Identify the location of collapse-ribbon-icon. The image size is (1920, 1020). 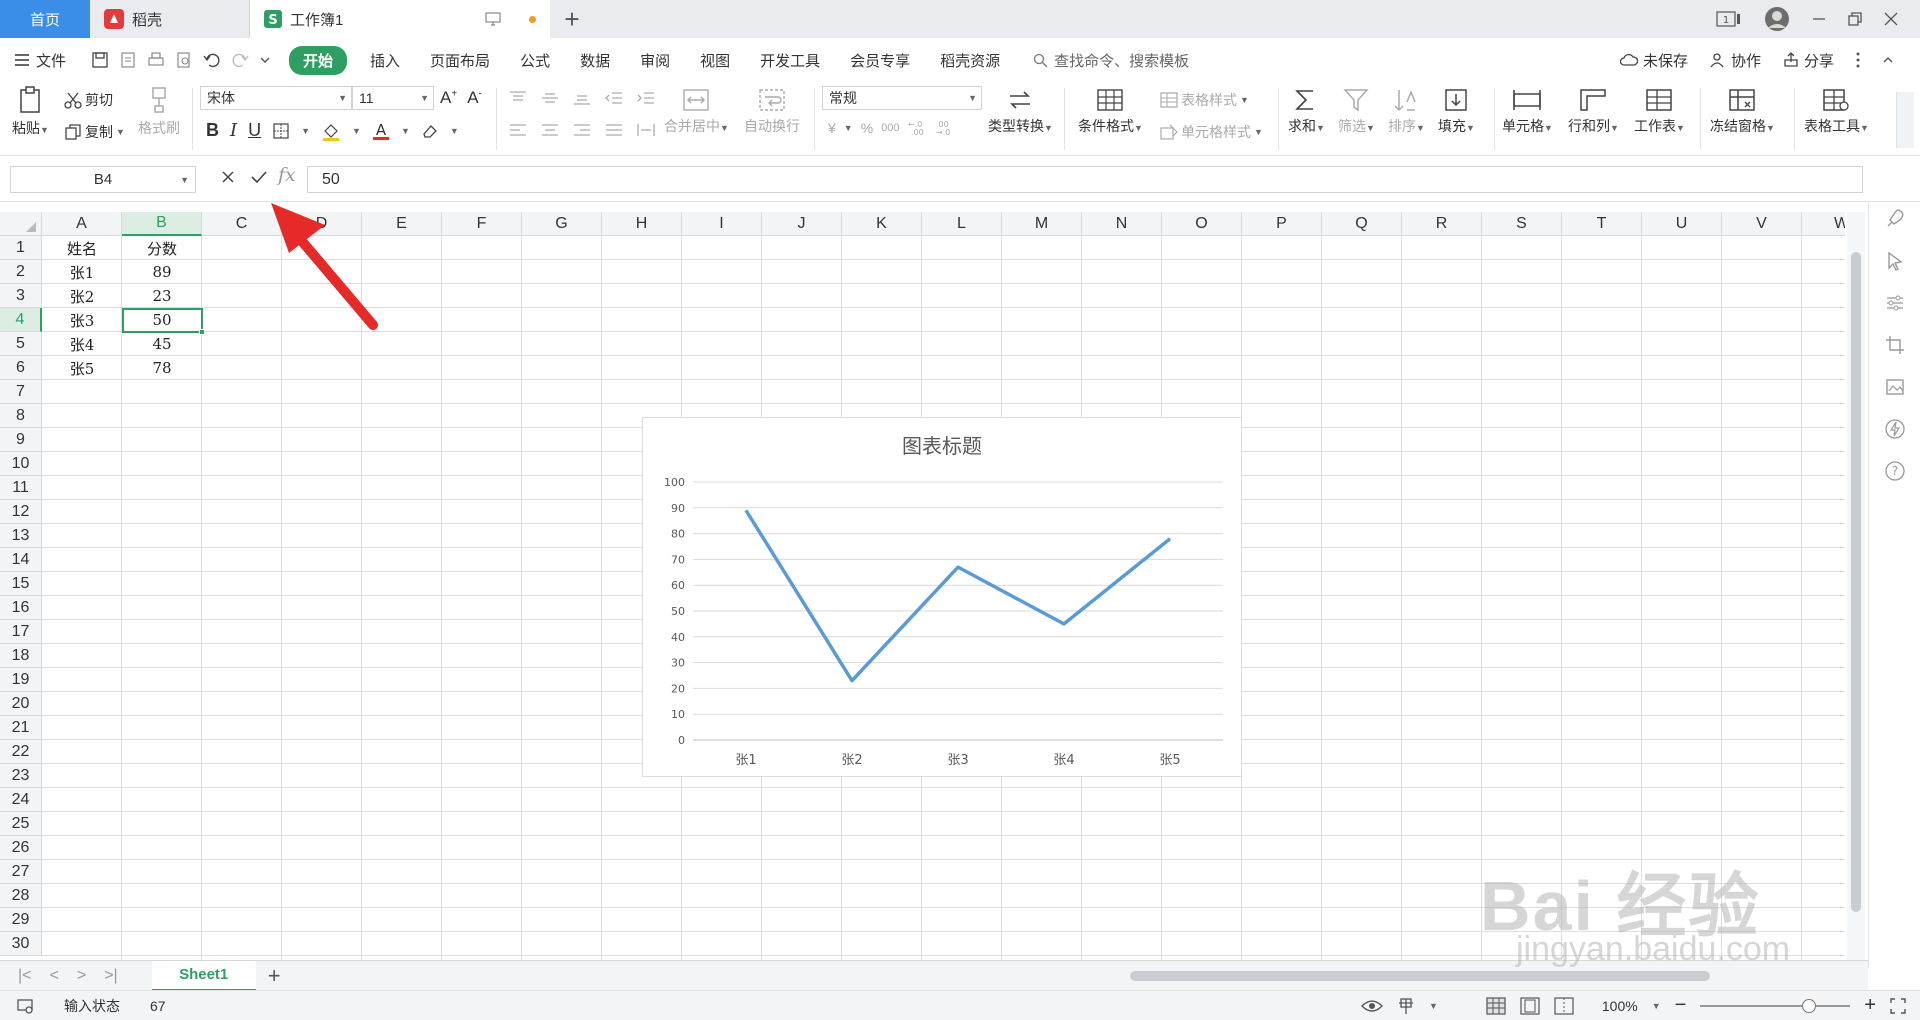
(1888, 60).